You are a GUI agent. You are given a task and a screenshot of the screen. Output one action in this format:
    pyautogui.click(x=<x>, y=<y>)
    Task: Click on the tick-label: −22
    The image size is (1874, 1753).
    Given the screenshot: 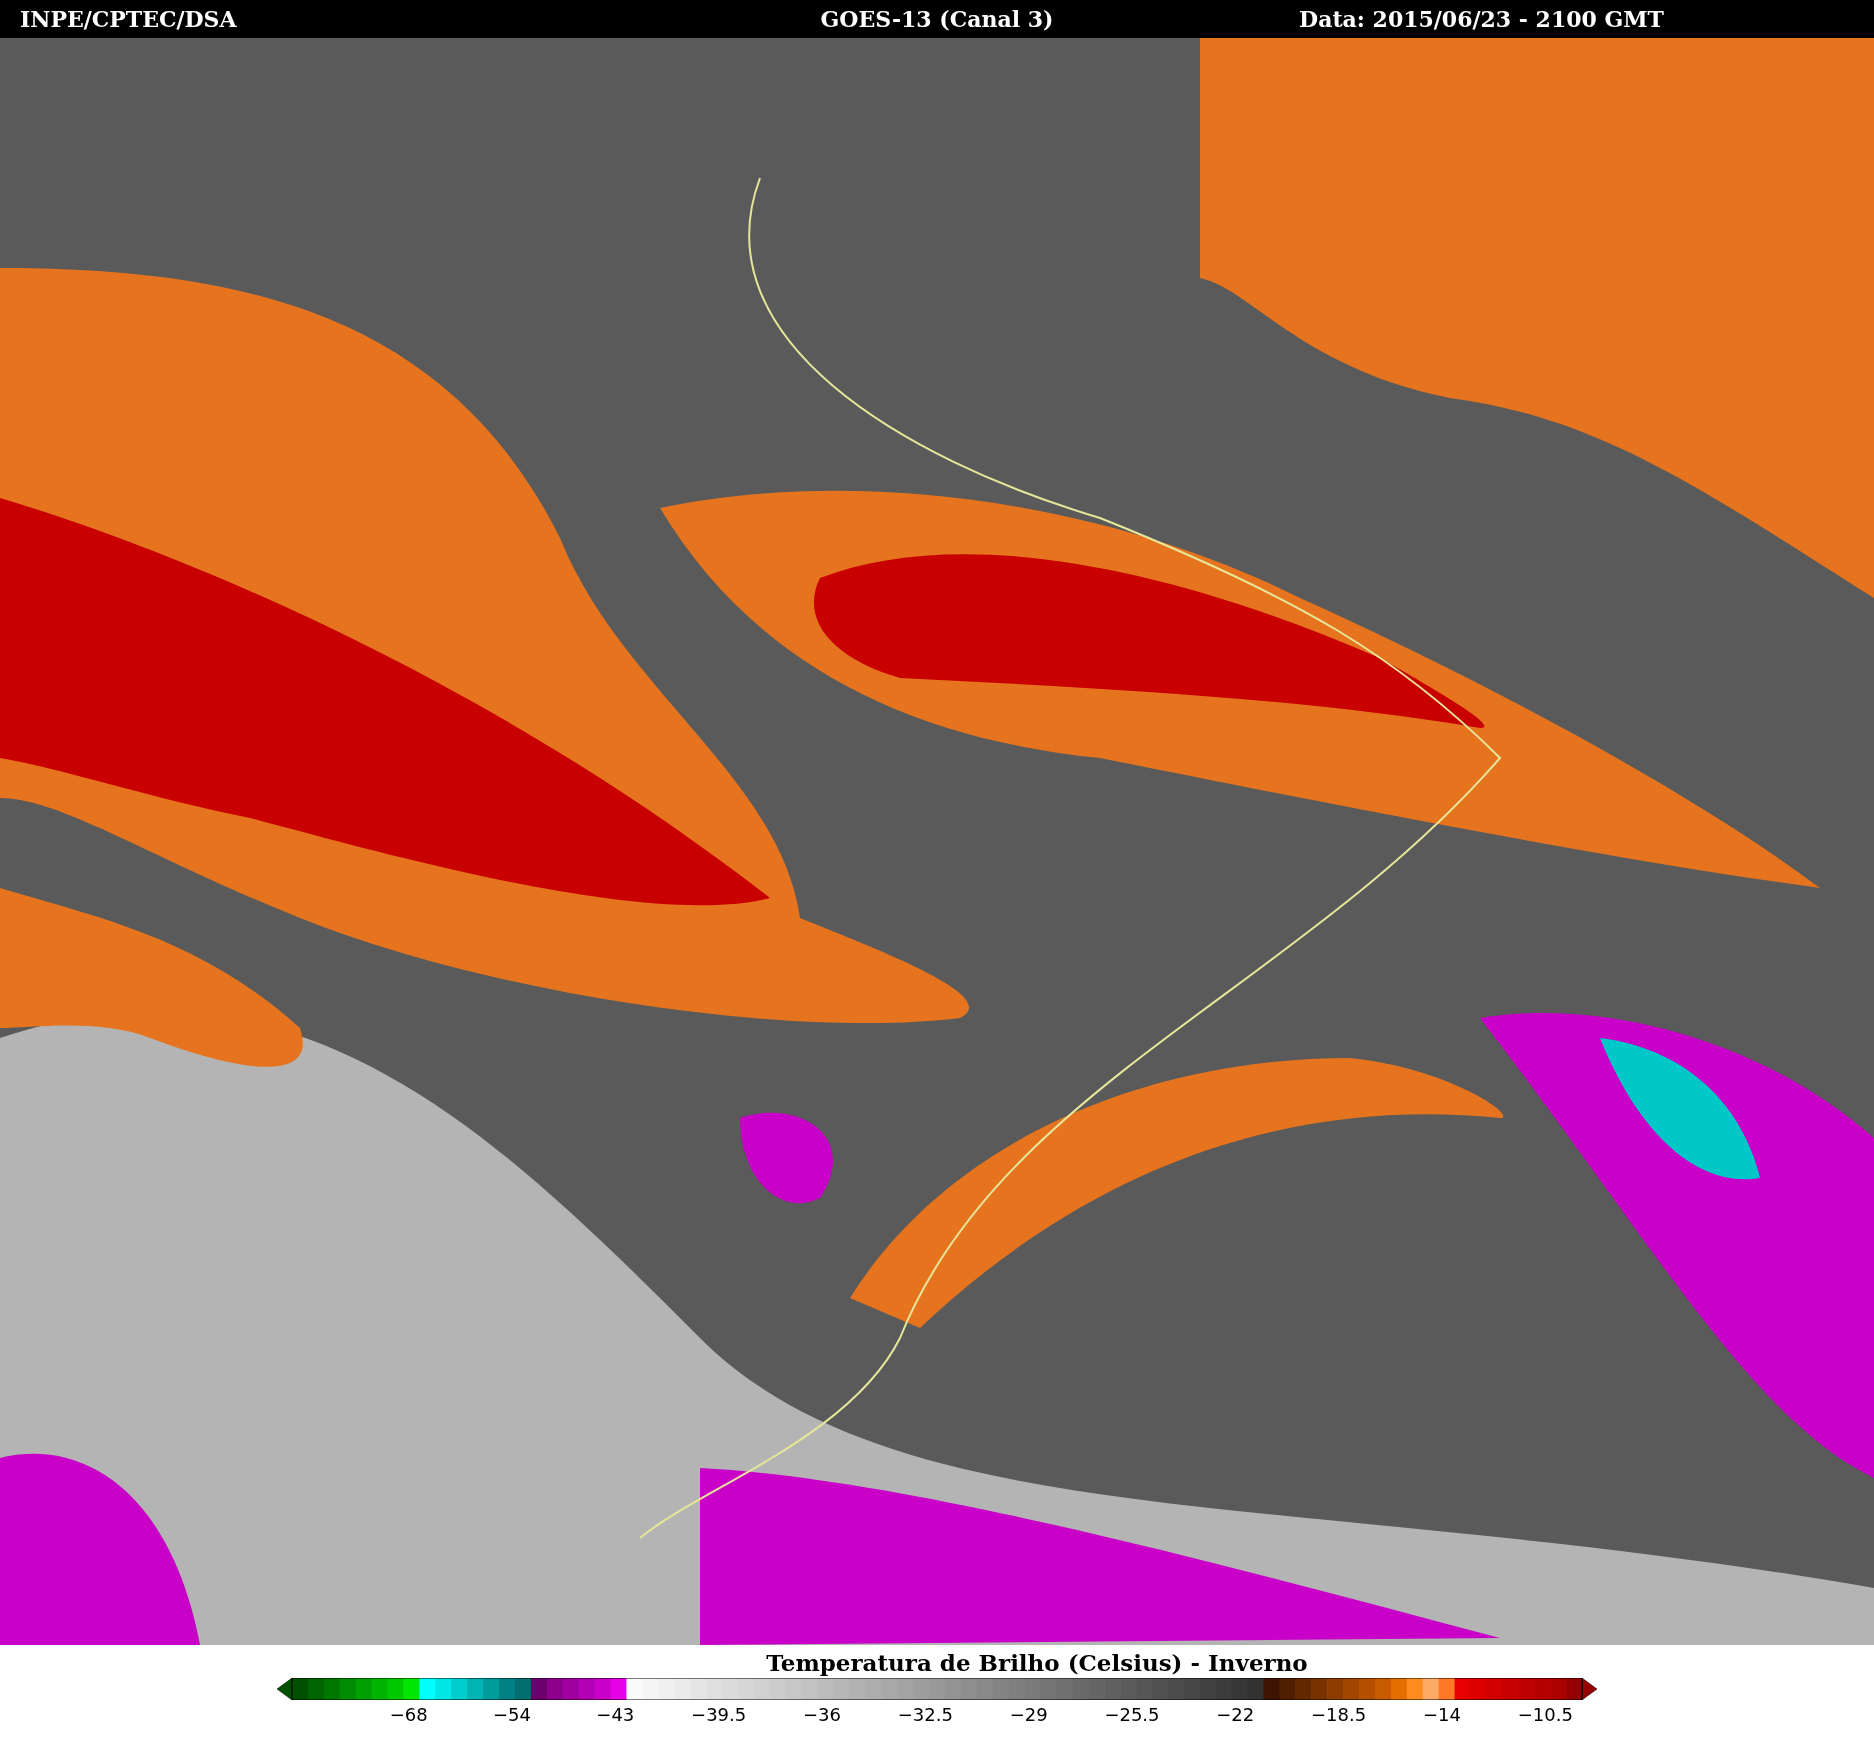 What is the action you would take?
    pyautogui.click(x=1235, y=1714)
    